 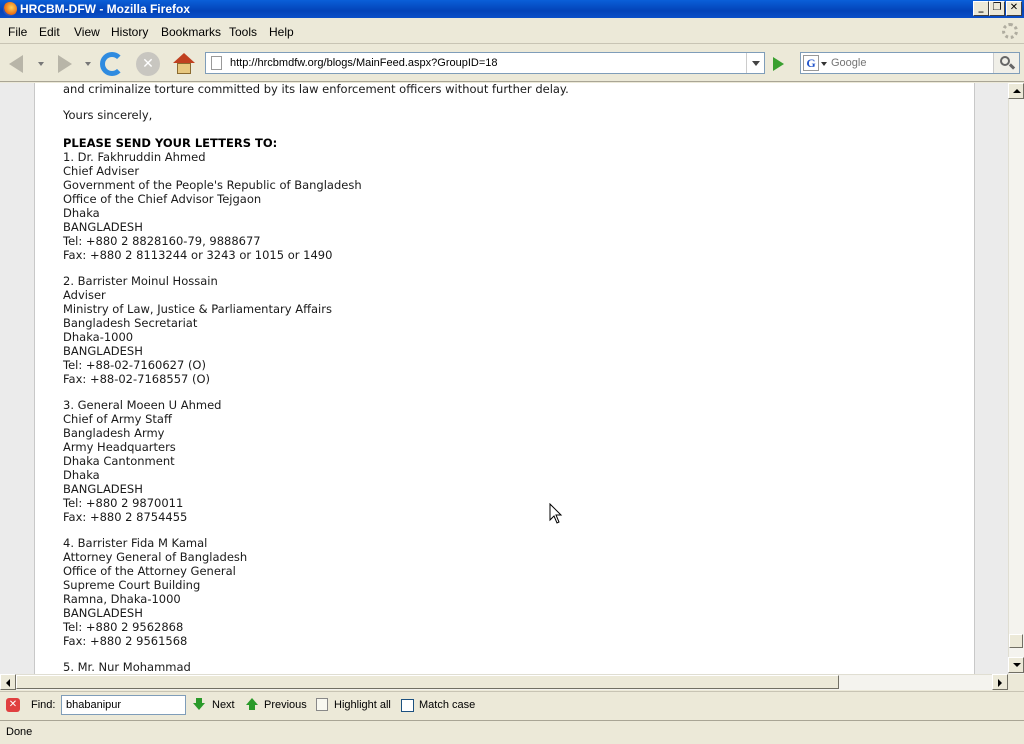 What do you see at coordinates (130, 323) in the screenshot?
I see `text-line: Bangladesh Secretariat` at bounding box center [130, 323].